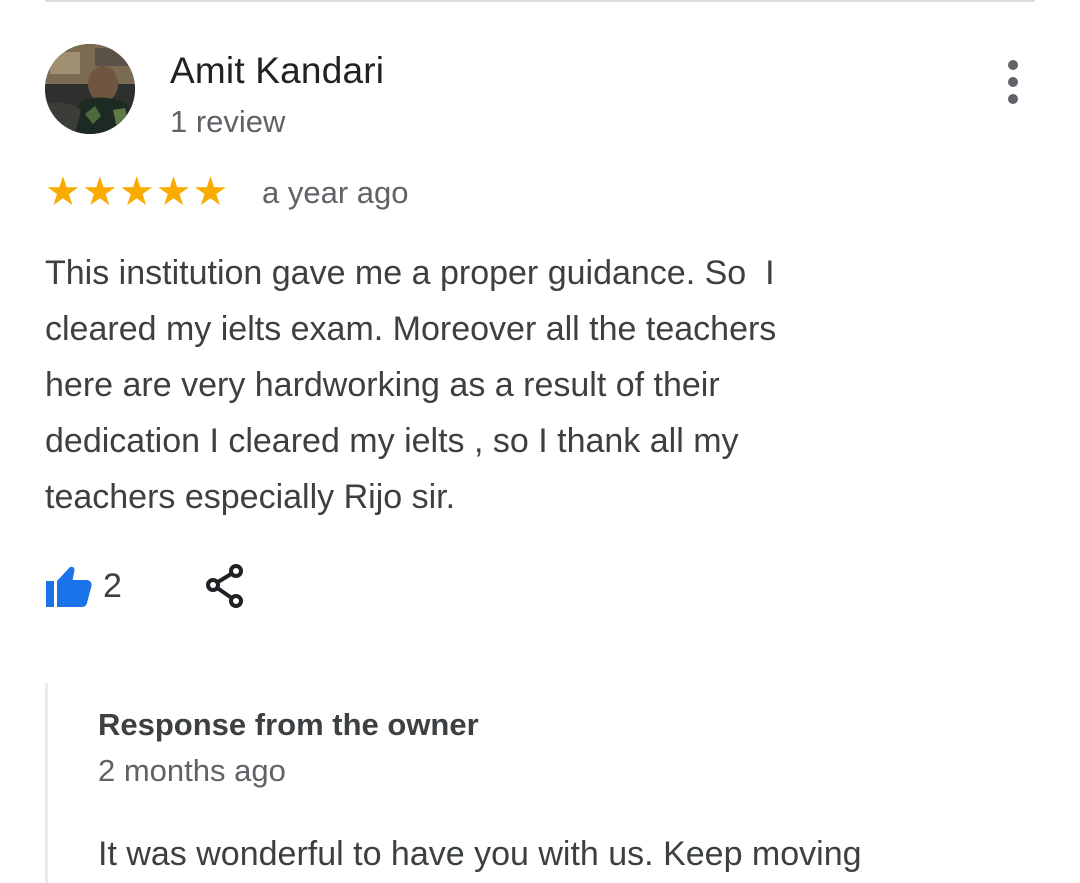 Image resolution: width=1080 pixels, height=883 pixels. What do you see at coordinates (1013, 82) in the screenshot?
I see `more-vert-icon` at bounding box center [1013, 82].